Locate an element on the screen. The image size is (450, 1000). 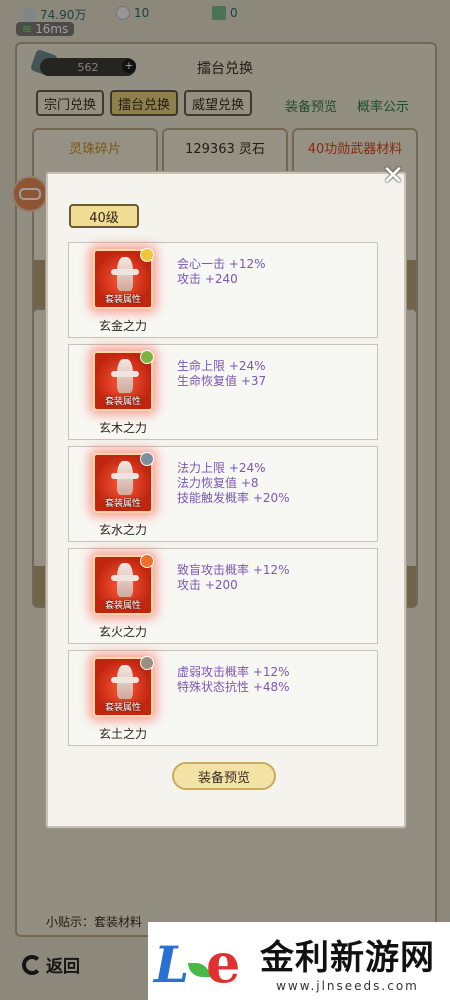
close-icon: ✕ is located at coordinates (393, 176).